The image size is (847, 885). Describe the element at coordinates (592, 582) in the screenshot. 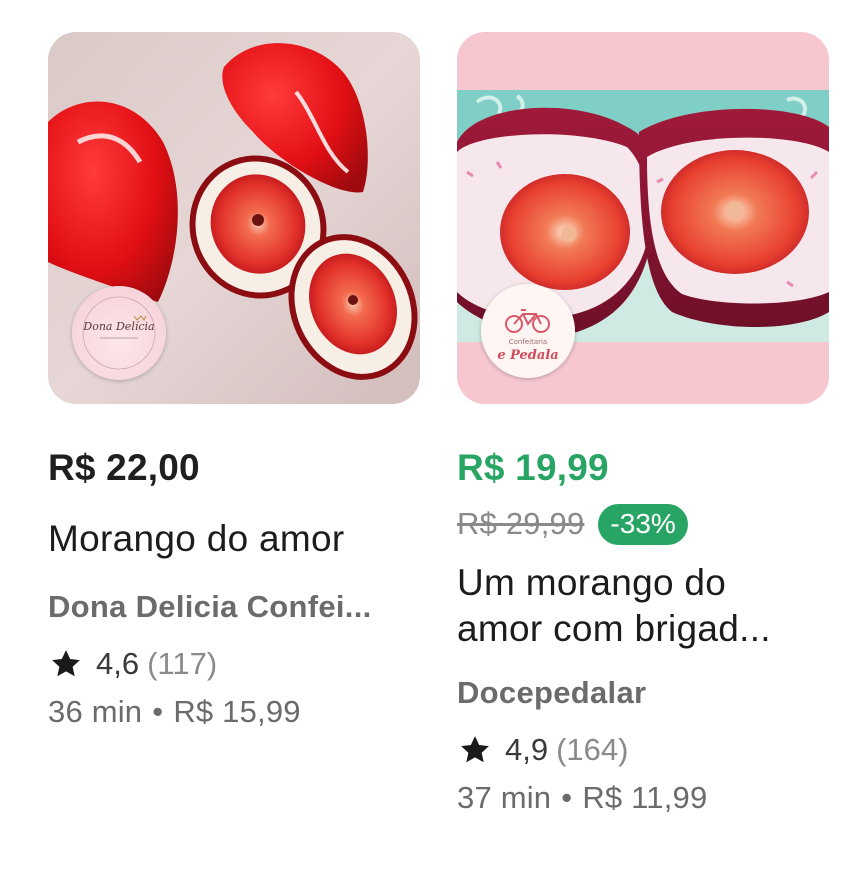

I see `product-title-line-1: Um morango do` at that location.